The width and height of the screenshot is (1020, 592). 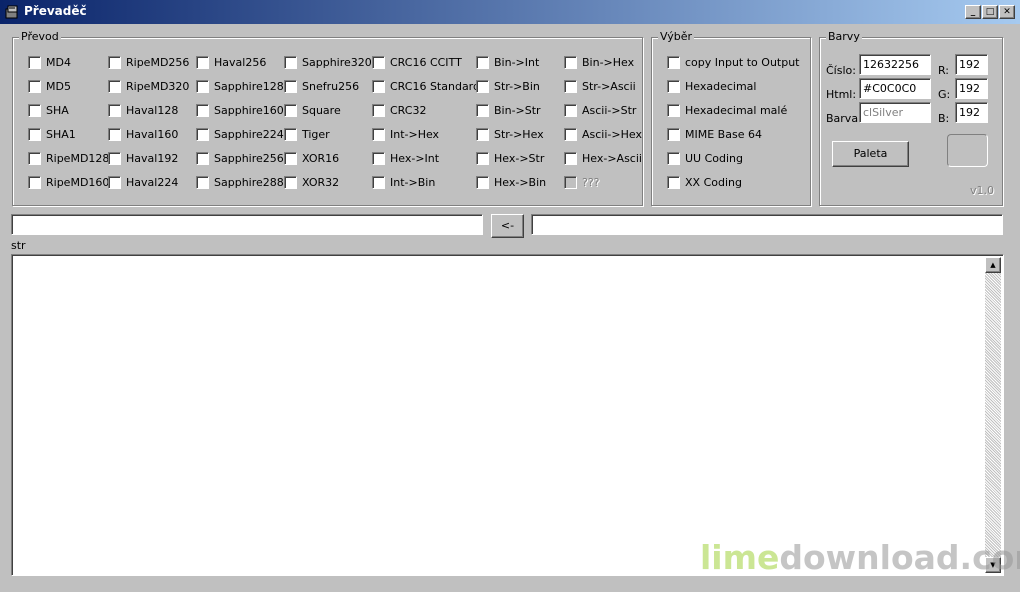 I want to click on checkbox-label: Sapphire320, so click(x=337, y=62).